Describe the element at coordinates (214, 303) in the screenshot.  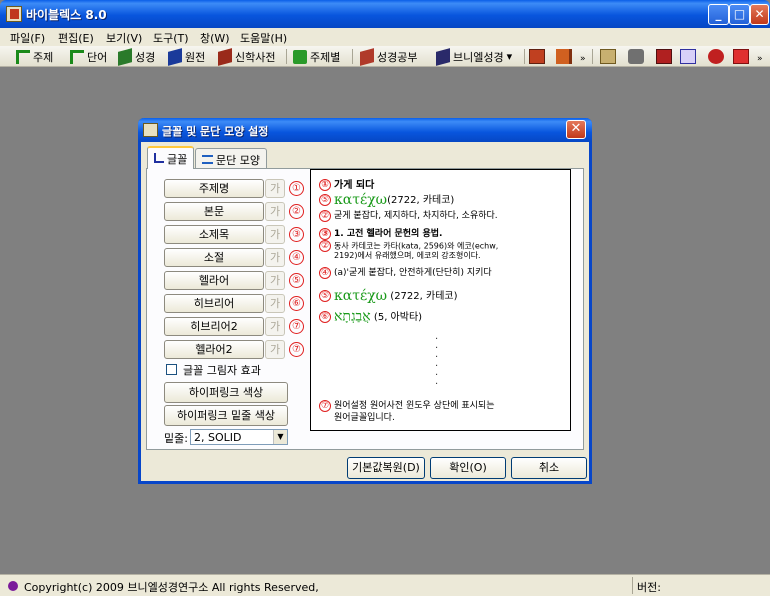
I see `font-button-hebrew: 히브리어` at that location.